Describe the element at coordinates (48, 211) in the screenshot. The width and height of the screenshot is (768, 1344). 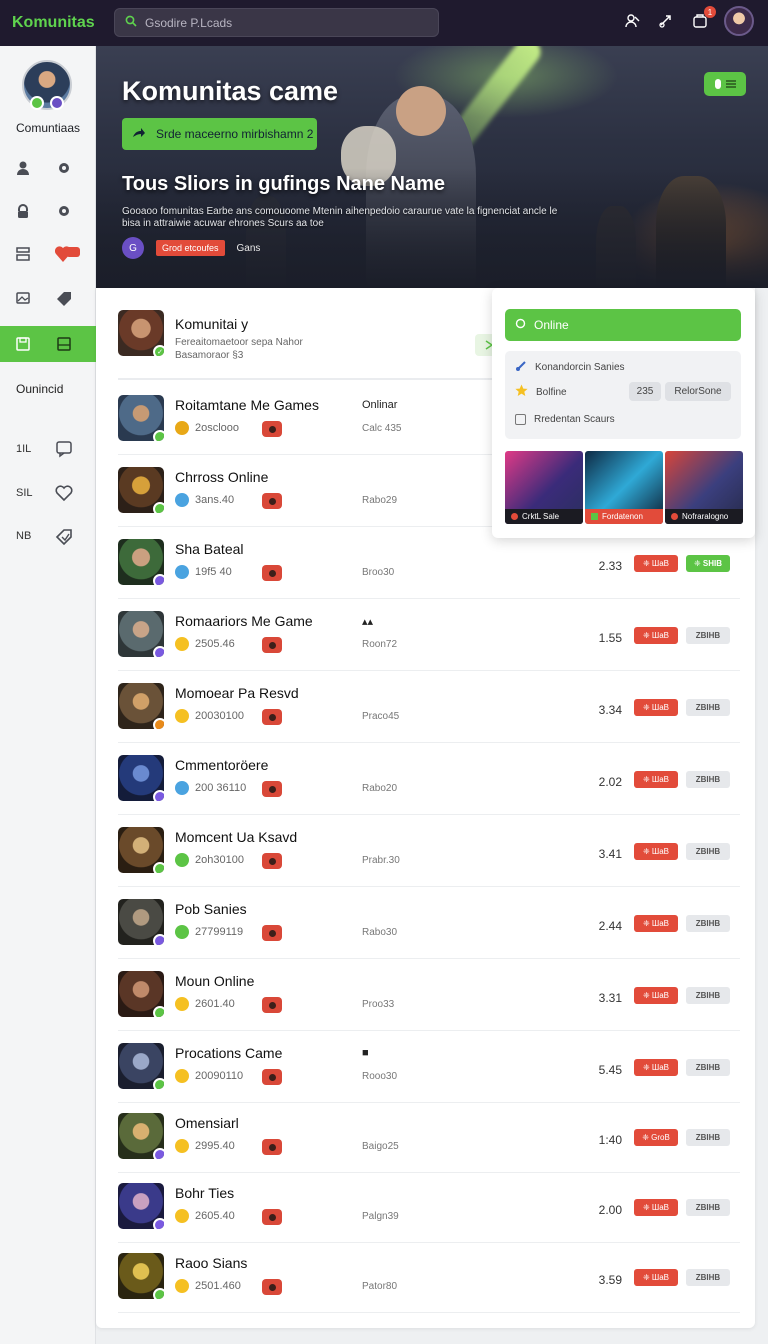
I see `sidebar-row-security` at that location.